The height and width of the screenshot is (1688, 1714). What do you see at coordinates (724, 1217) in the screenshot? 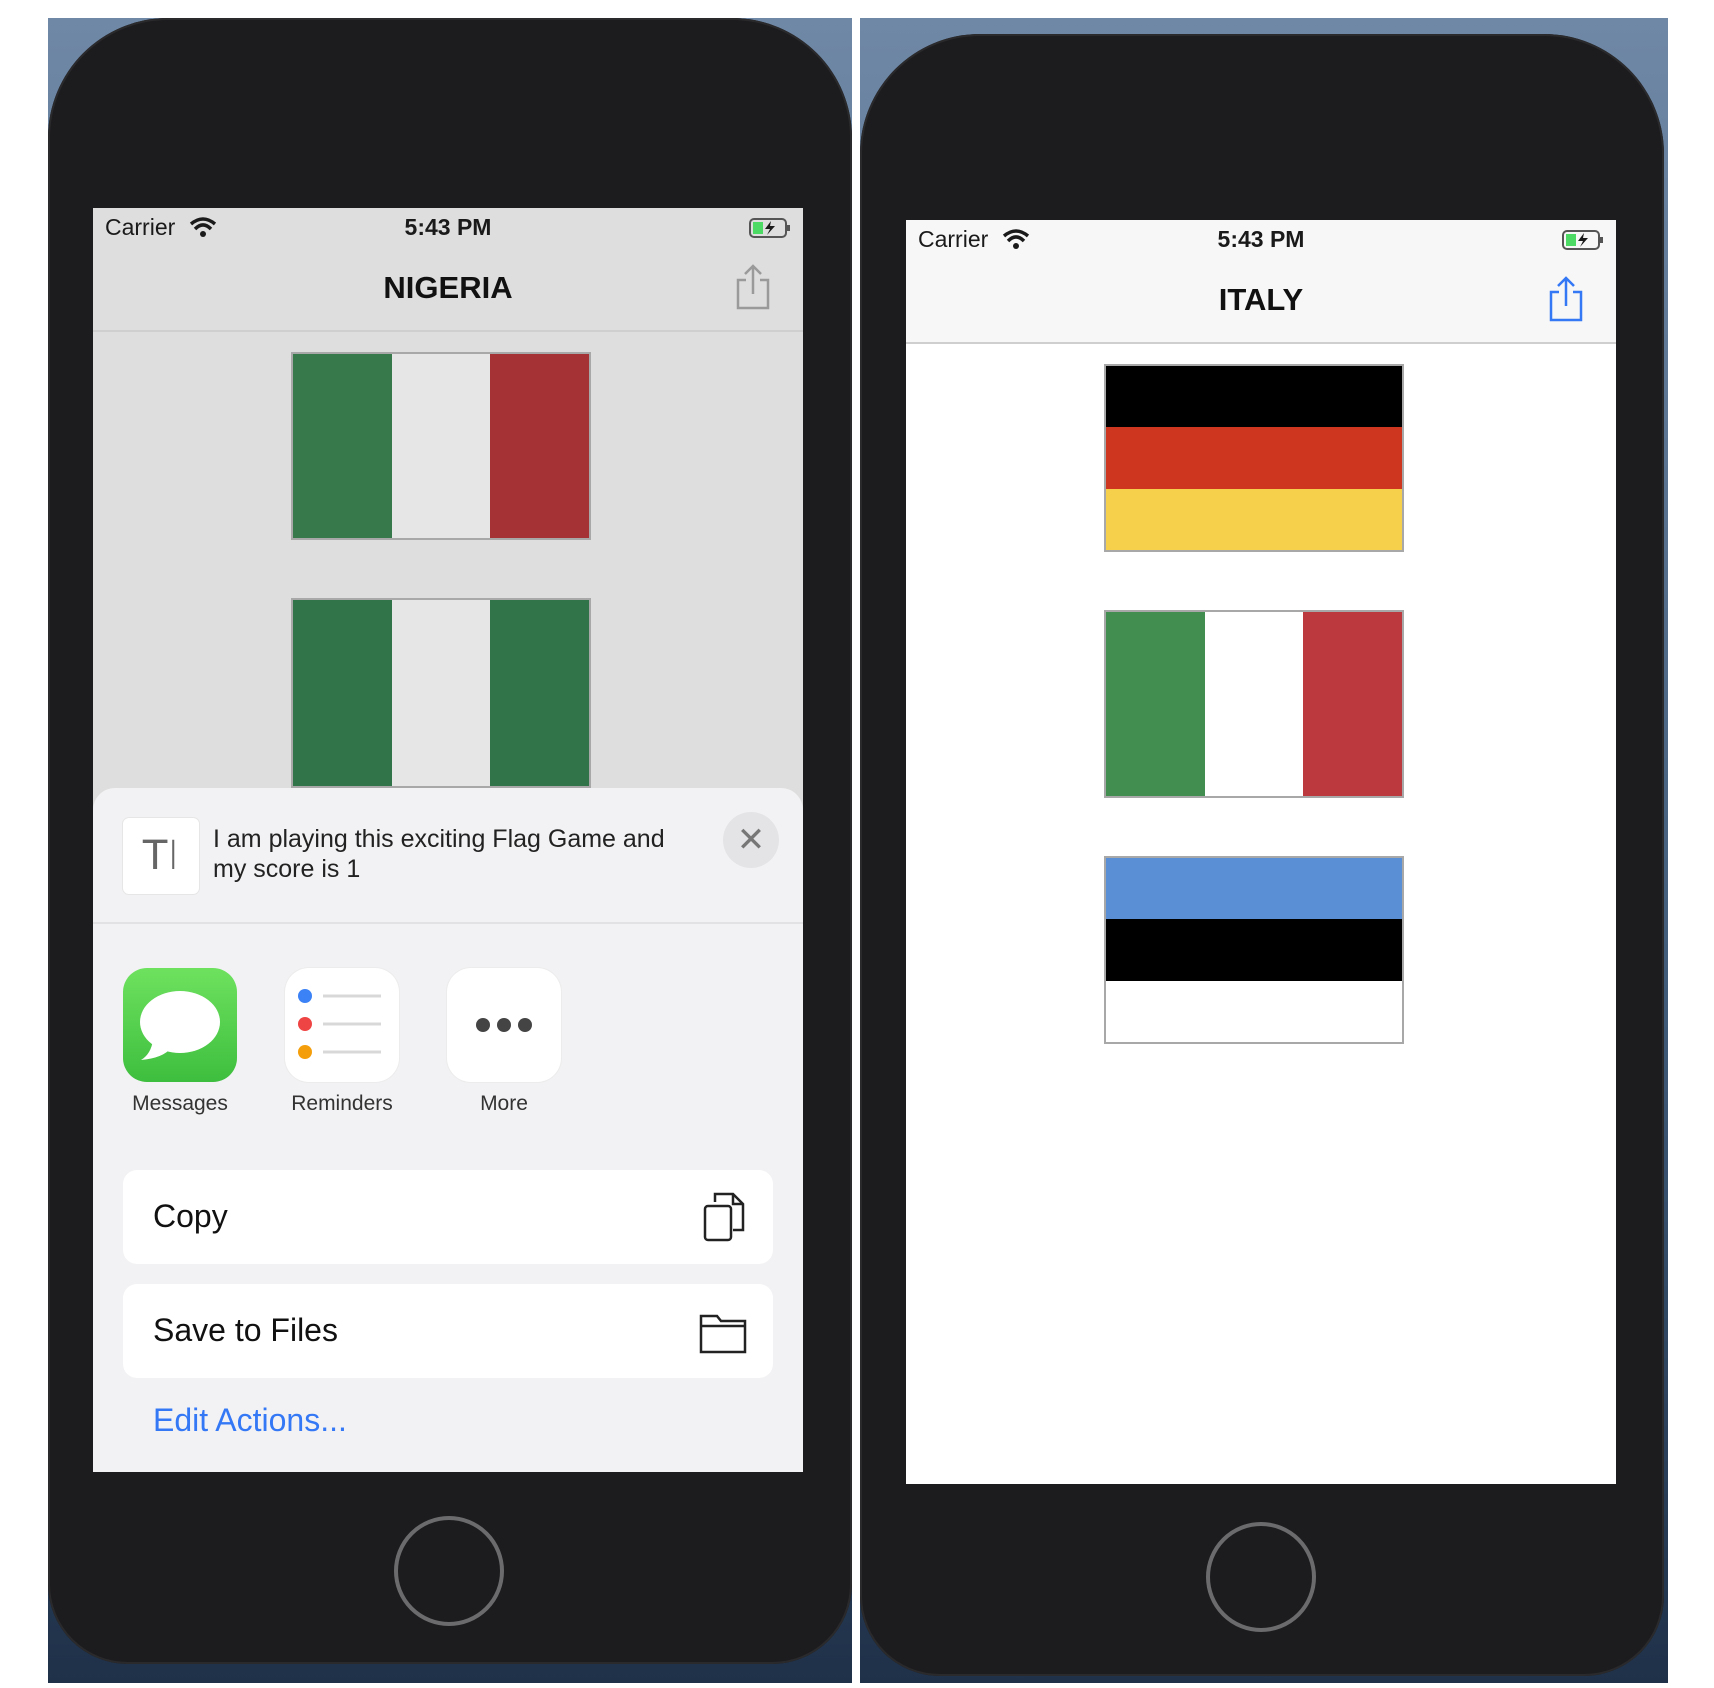
I see `copy-icon` at bounding box center [724, 1217].